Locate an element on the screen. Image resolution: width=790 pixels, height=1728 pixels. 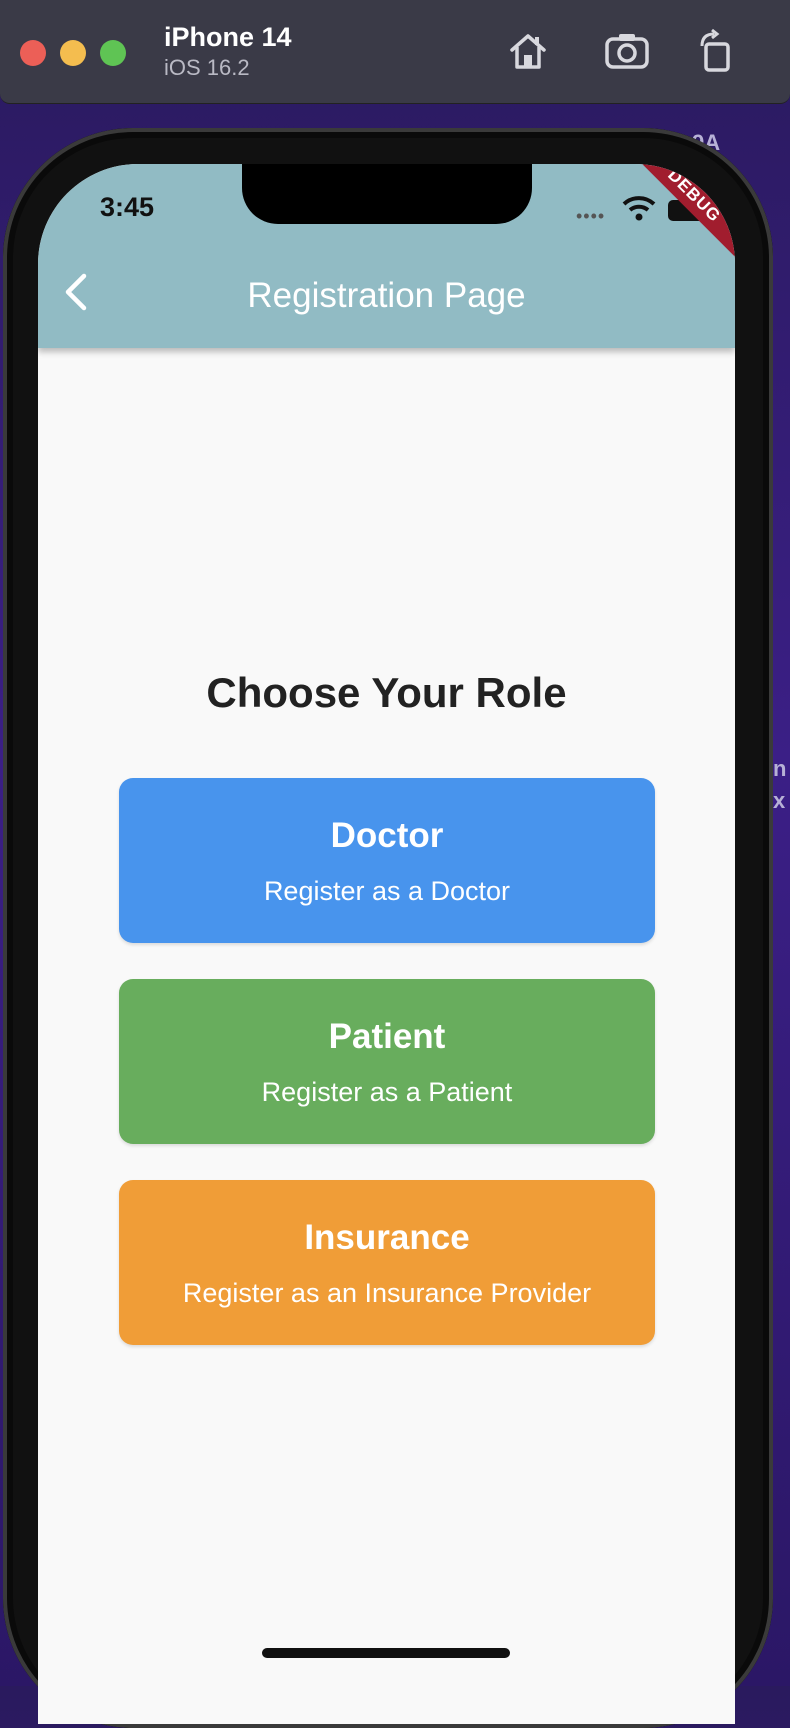
role-name: Doctor is located at coordinates (387, 835).